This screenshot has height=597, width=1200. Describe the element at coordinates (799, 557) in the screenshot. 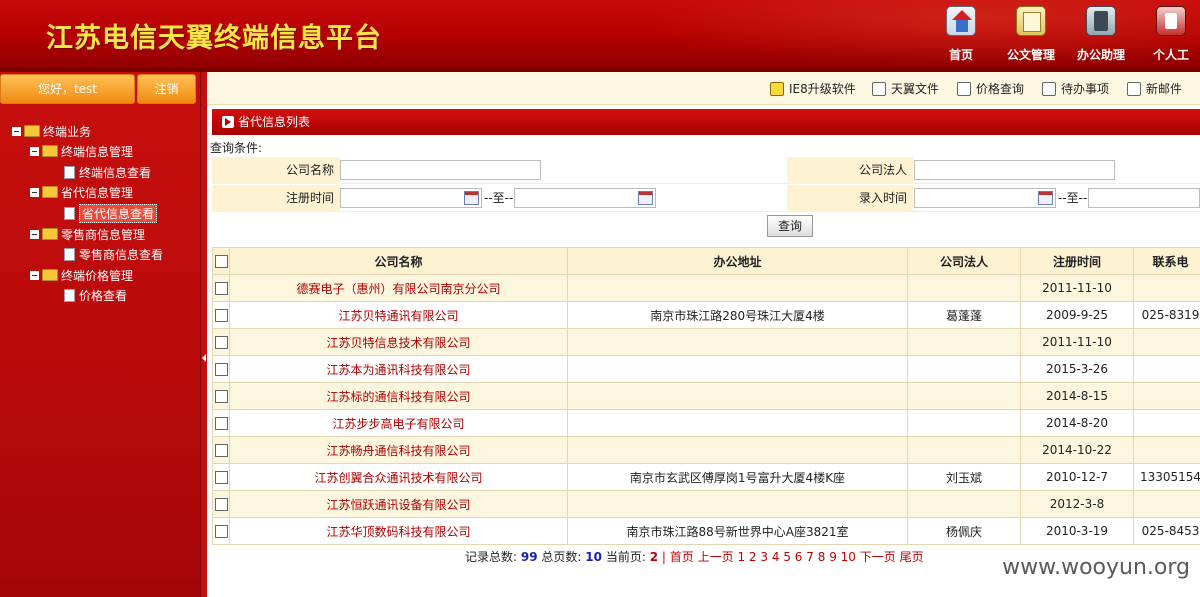

I see `page-link: 6` at that location.